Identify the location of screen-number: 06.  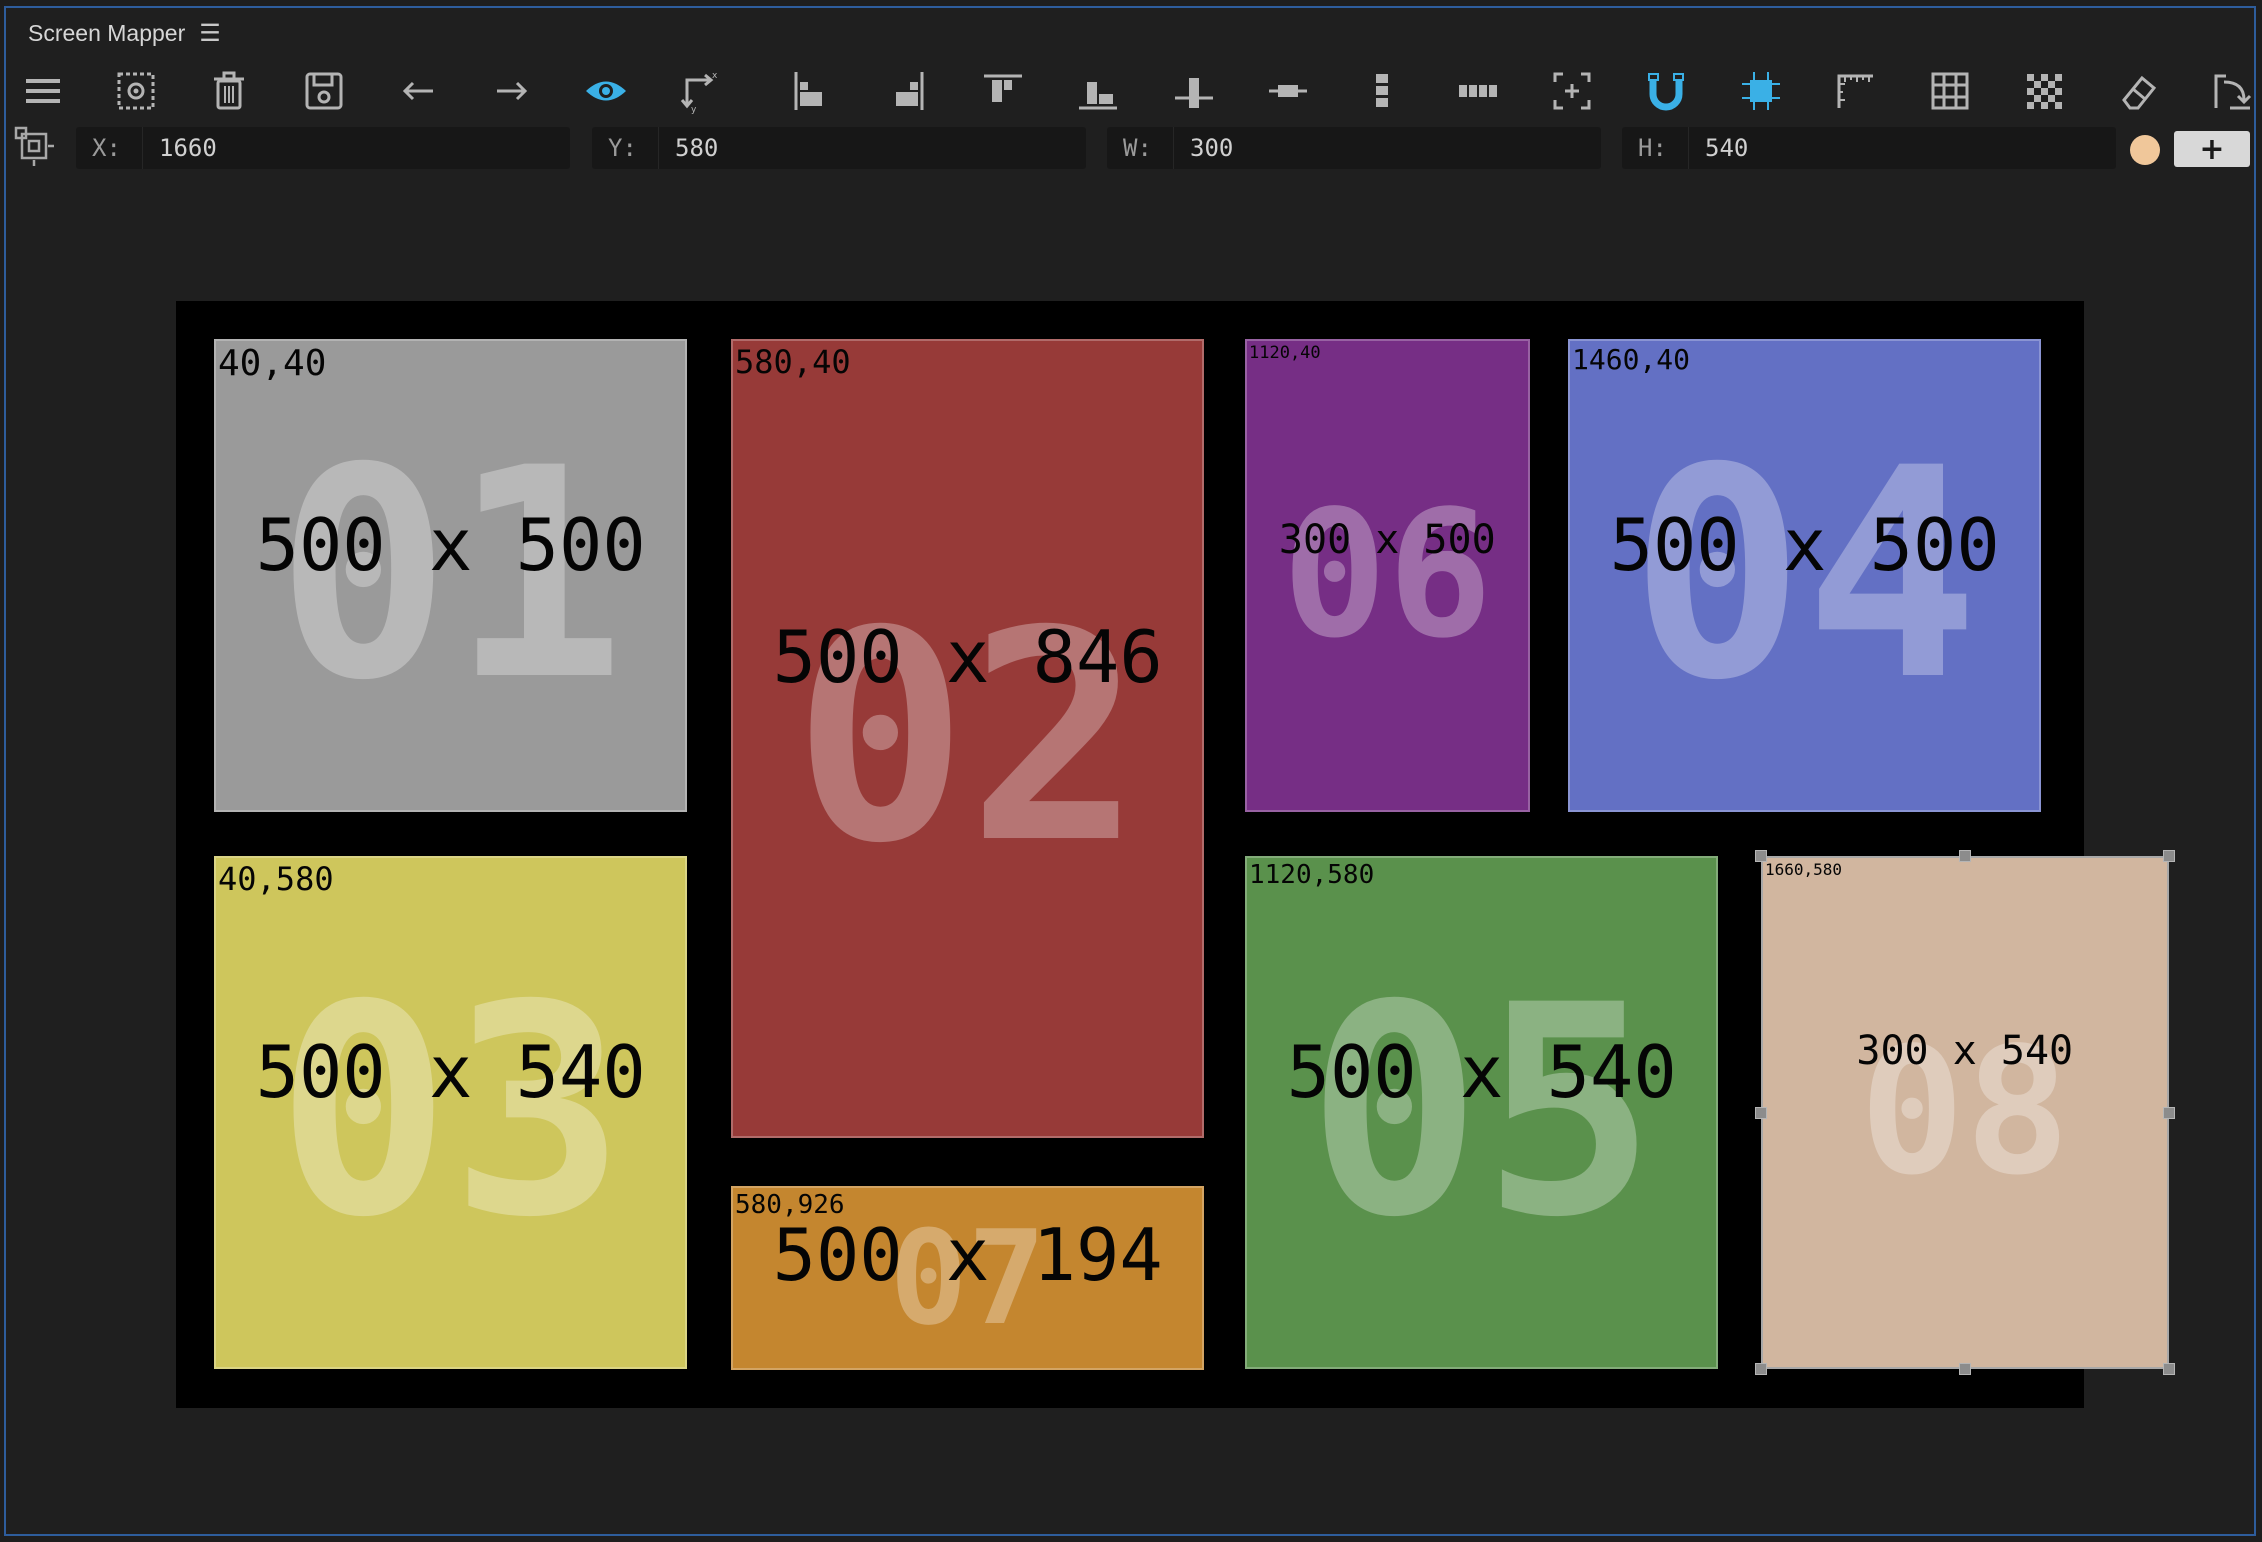
(1387, 576).